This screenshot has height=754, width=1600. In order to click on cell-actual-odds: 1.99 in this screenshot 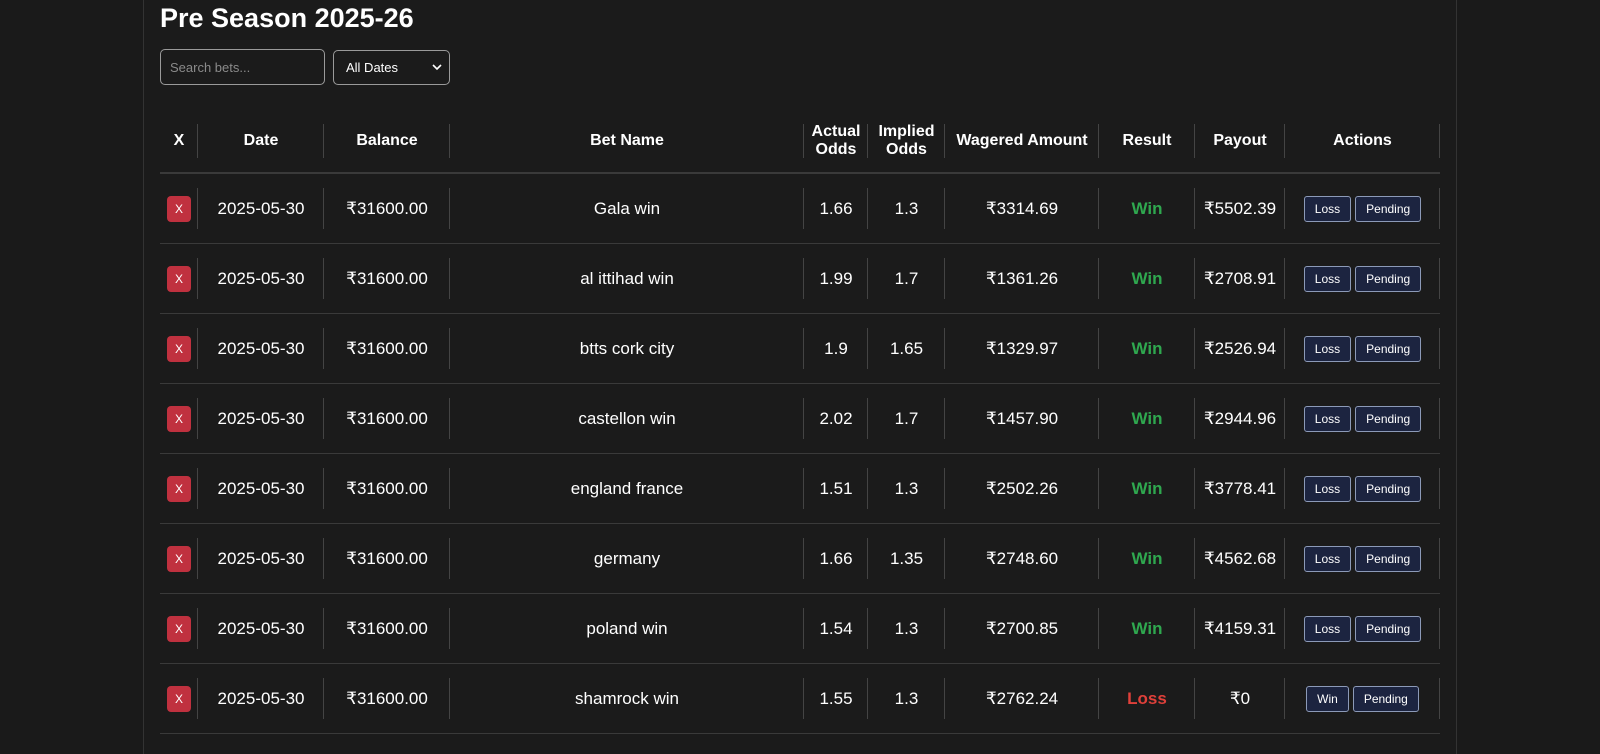, I will do `click(836, 278)`.